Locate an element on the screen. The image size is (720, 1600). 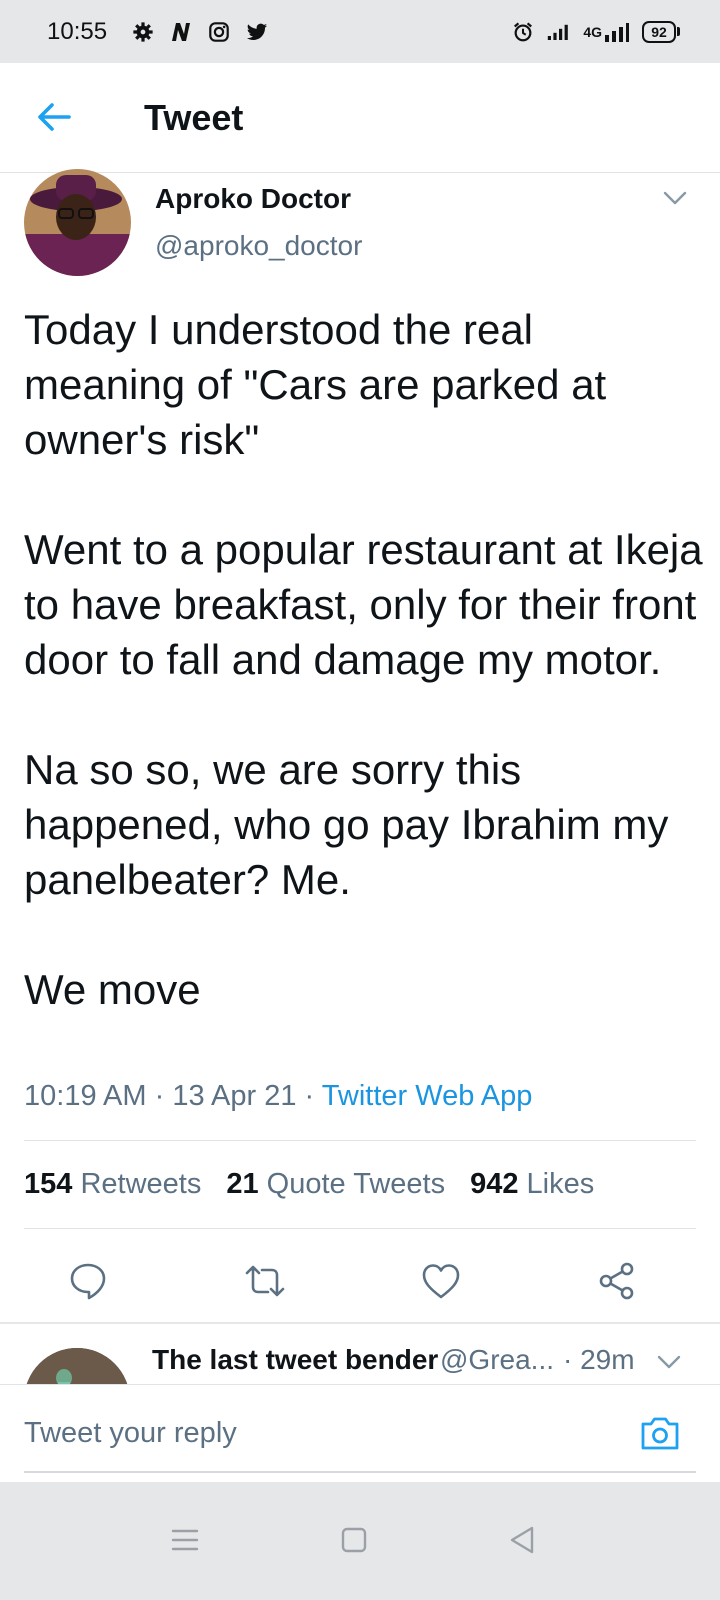
avatar-image is located at coordinates (77, 222).